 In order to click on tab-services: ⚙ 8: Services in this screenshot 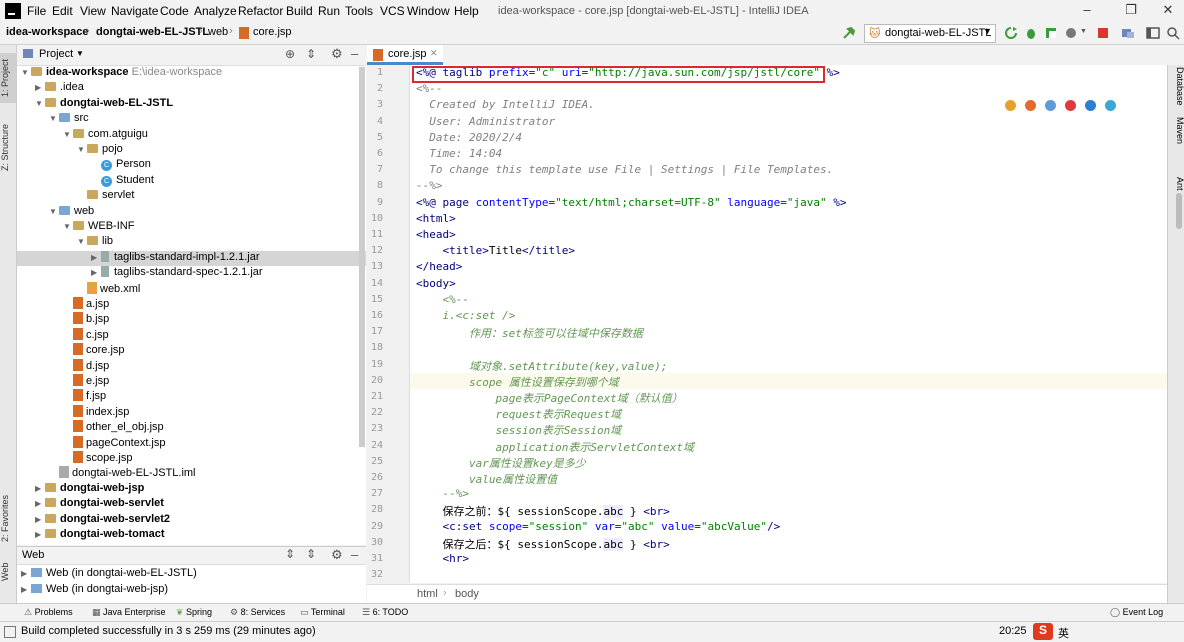, I will do `click(257, 612)`.